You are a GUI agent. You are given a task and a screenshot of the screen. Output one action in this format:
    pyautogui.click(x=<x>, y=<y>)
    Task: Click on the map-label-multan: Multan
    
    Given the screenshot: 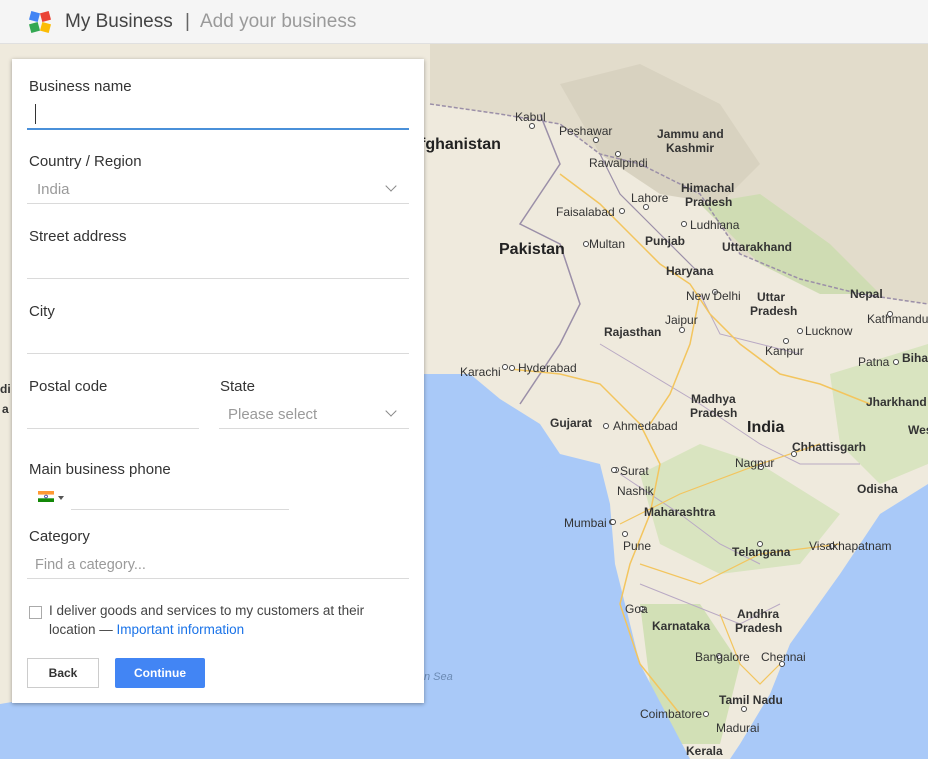 What is the action you would take?
    pyautogui.click(x=607, y=244)
    